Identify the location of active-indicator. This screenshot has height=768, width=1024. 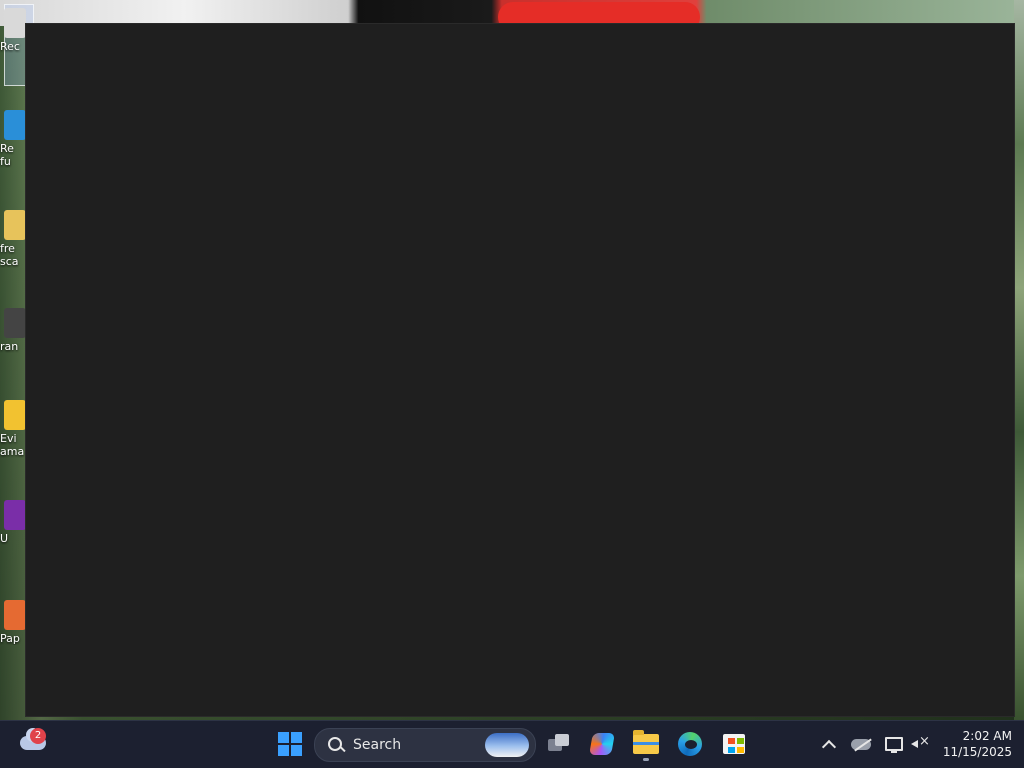
(646, 759).